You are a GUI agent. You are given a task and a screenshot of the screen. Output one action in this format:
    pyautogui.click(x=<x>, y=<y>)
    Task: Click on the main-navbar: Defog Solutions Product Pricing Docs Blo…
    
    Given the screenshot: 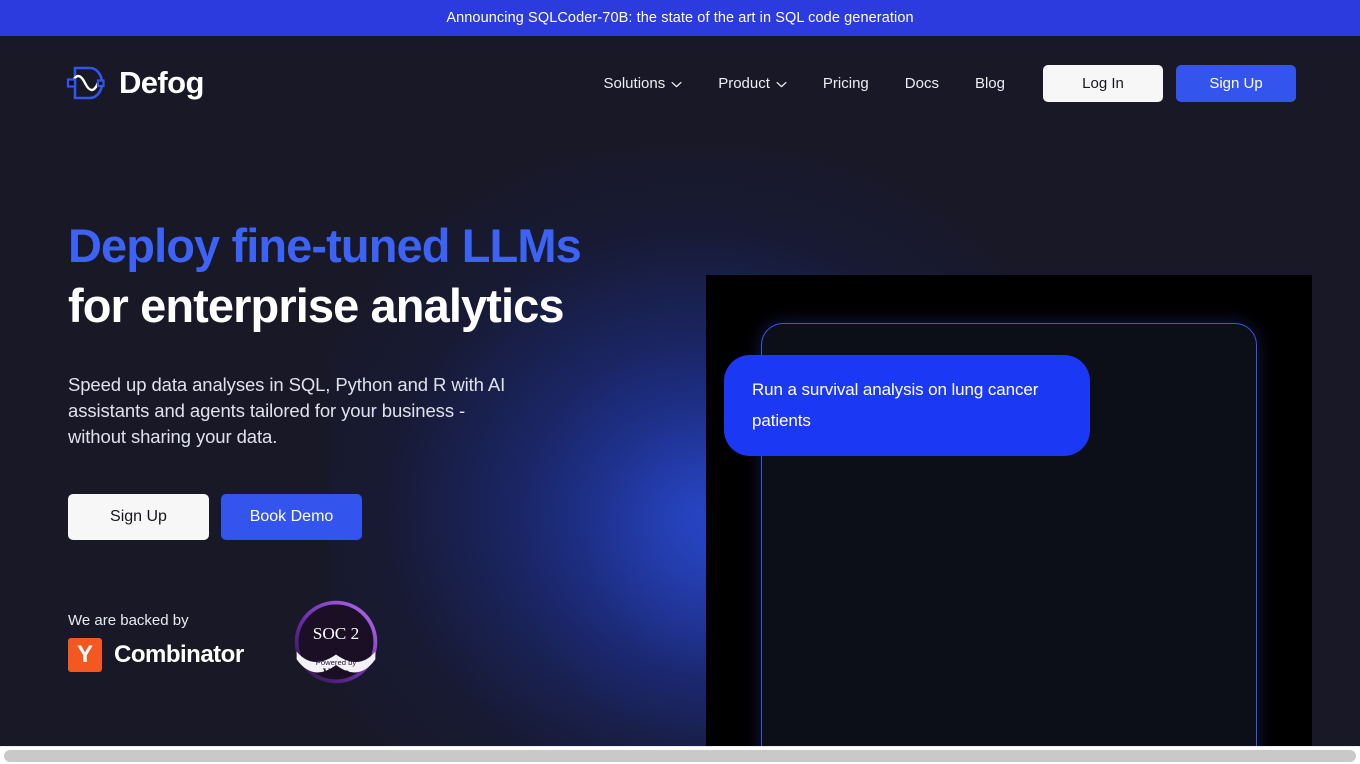 What is the action you would take?
    pyautogui.click(x=680, y=83)
    